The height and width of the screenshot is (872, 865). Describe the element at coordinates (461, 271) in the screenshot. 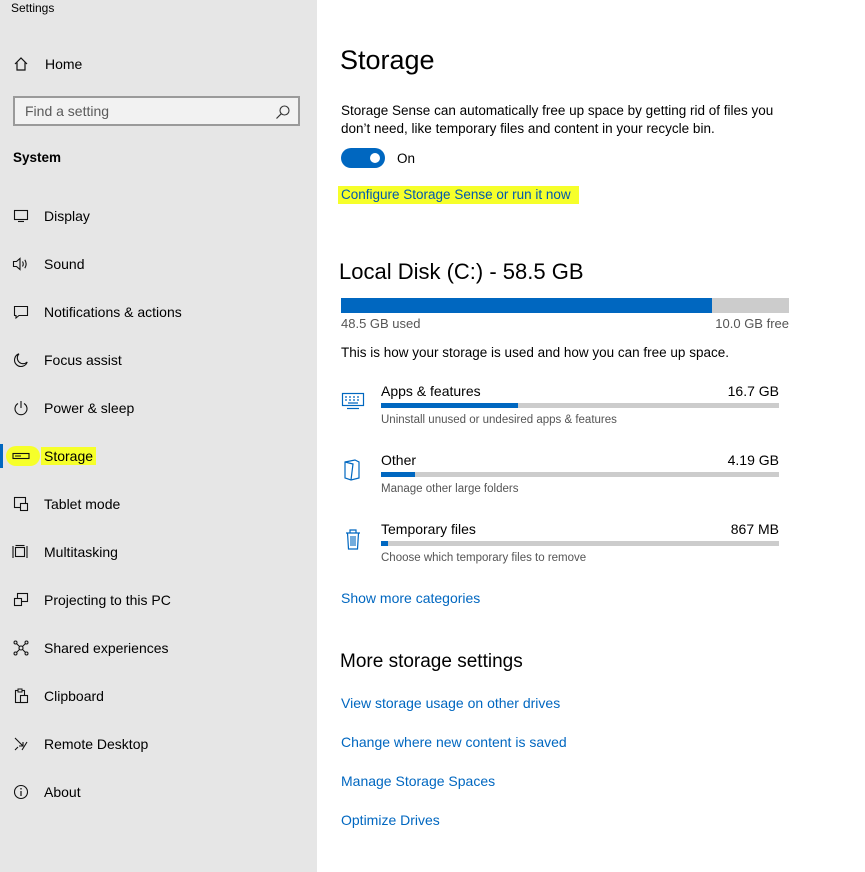

I see `disk-title: Local Disk (C:) - 58.5 GB` at that location.